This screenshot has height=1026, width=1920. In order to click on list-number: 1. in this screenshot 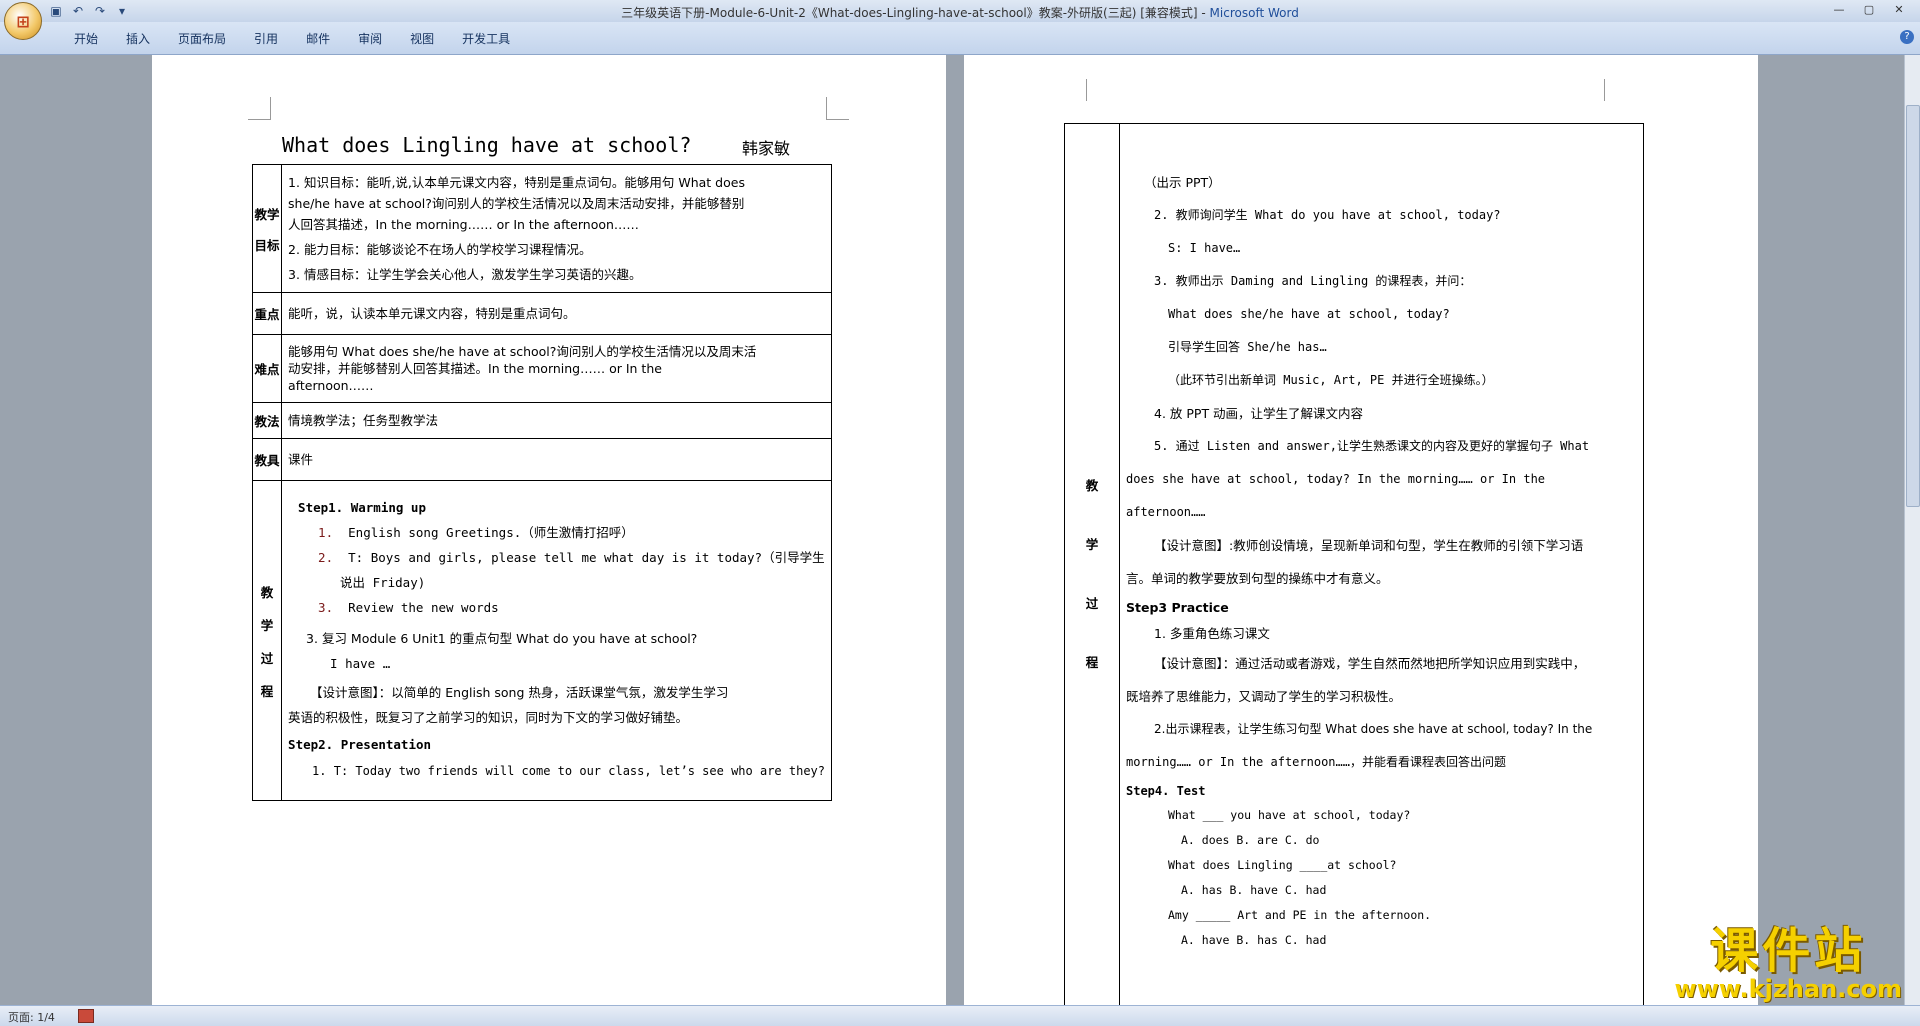, I will do `click(333, 532)`.